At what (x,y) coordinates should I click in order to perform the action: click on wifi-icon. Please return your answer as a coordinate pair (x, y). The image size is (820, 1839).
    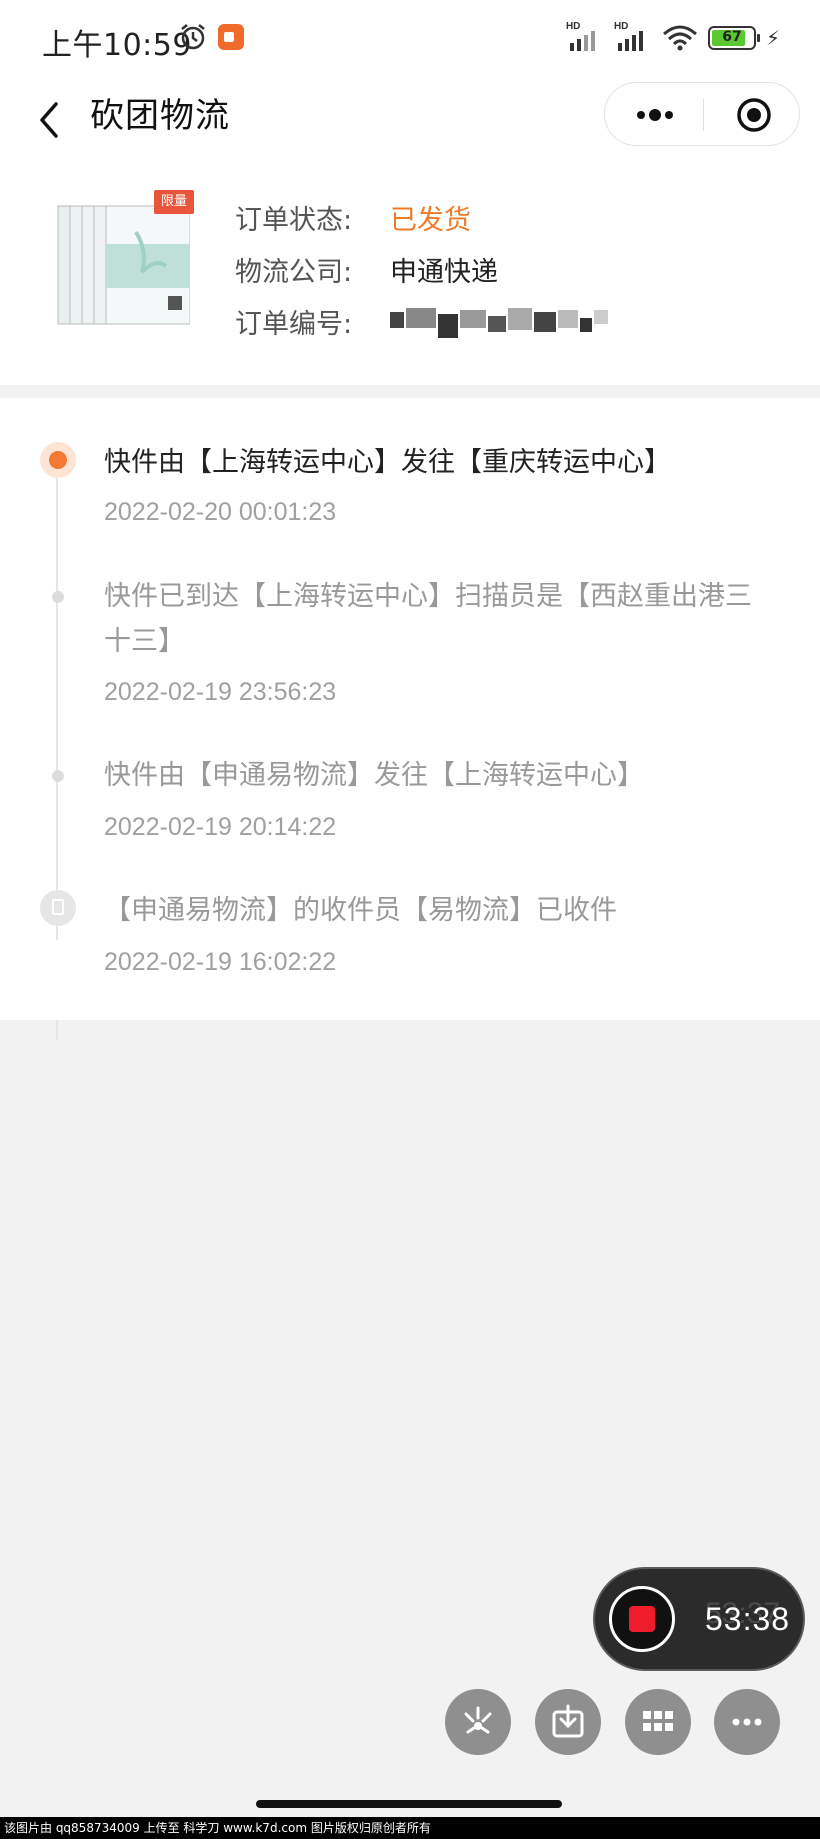
    Looking at the image, I should click on (679, 38).